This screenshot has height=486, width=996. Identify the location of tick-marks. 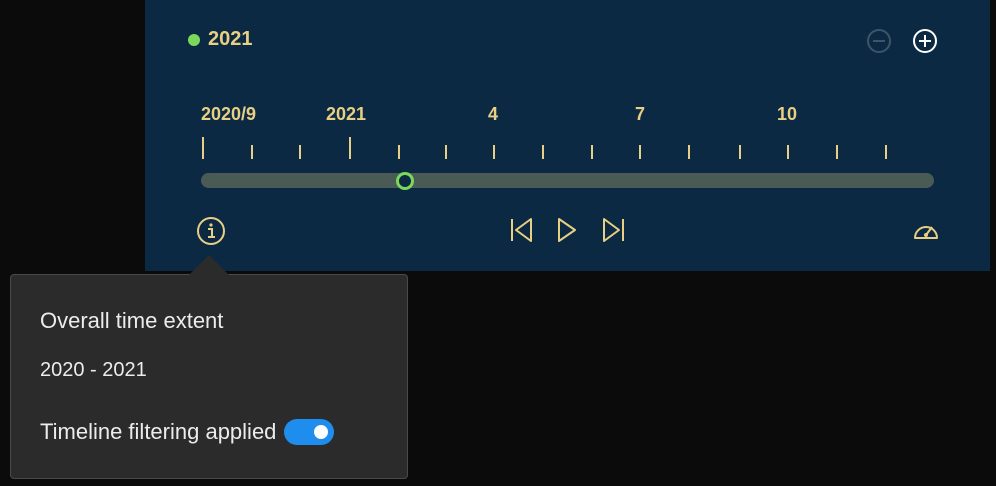
(567, 148).